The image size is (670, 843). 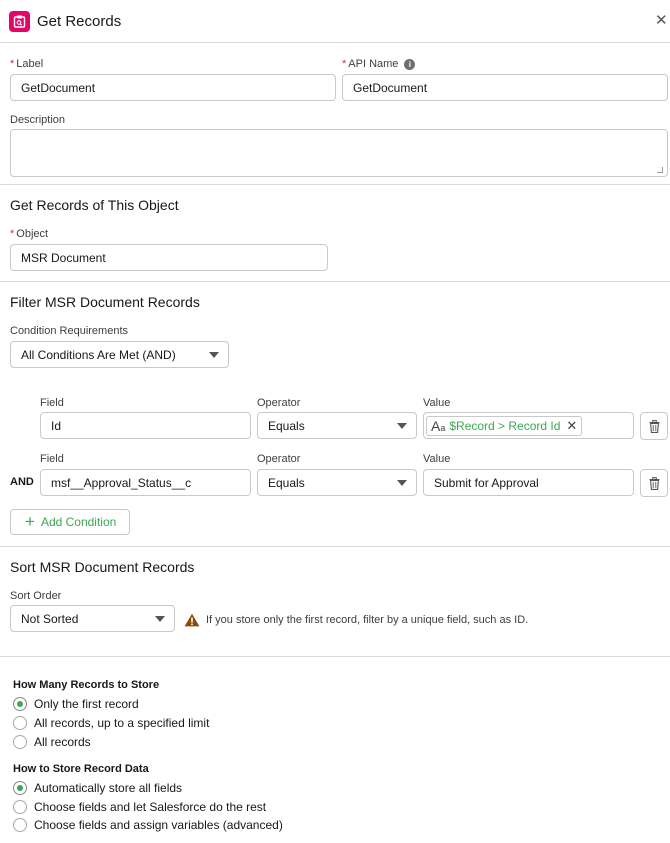 What do you see at coordinates (38, 120) in the screenshot?
I see `description-field-label: Description` at bounding box center [38, 120].